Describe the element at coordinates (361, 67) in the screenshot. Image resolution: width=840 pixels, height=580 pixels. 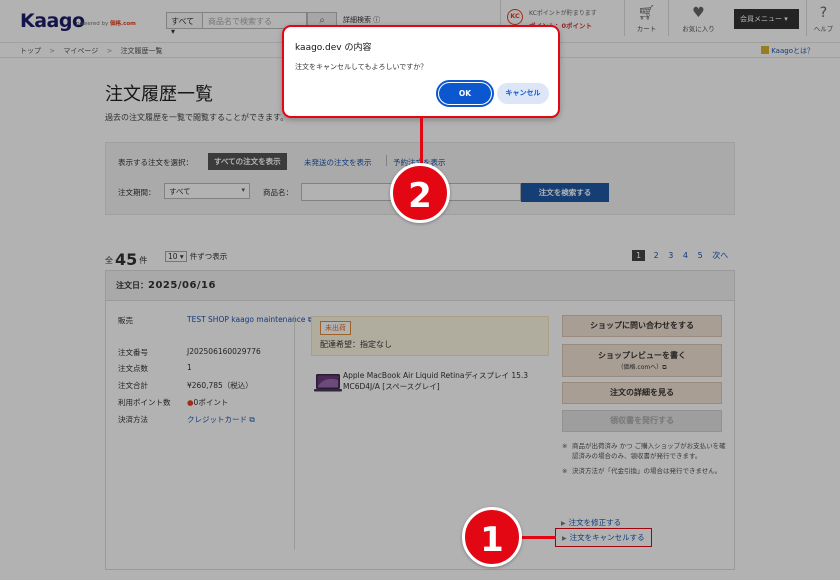
I see `dialog-message: 注文をキャンセルしてもよろしいですか？` at that location.